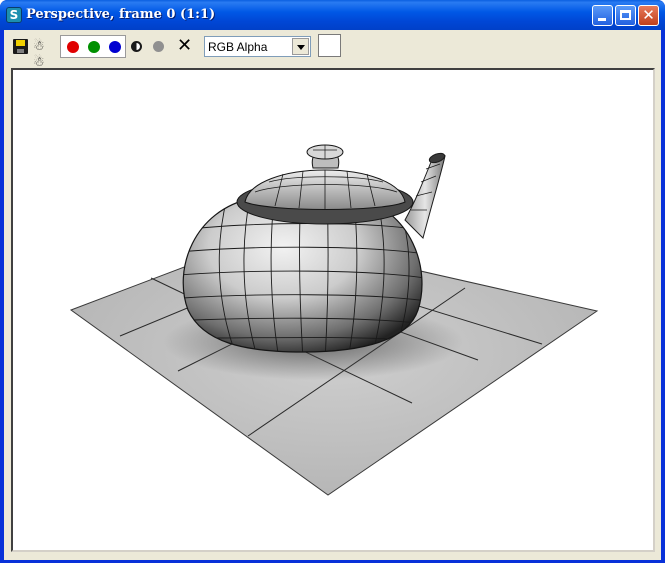 The width and height of the screenshot is (665, 563). Describe the element at coordinates (238, 47) in the screenshot. I see `channel-select-value: RGB Alpha` at that location.